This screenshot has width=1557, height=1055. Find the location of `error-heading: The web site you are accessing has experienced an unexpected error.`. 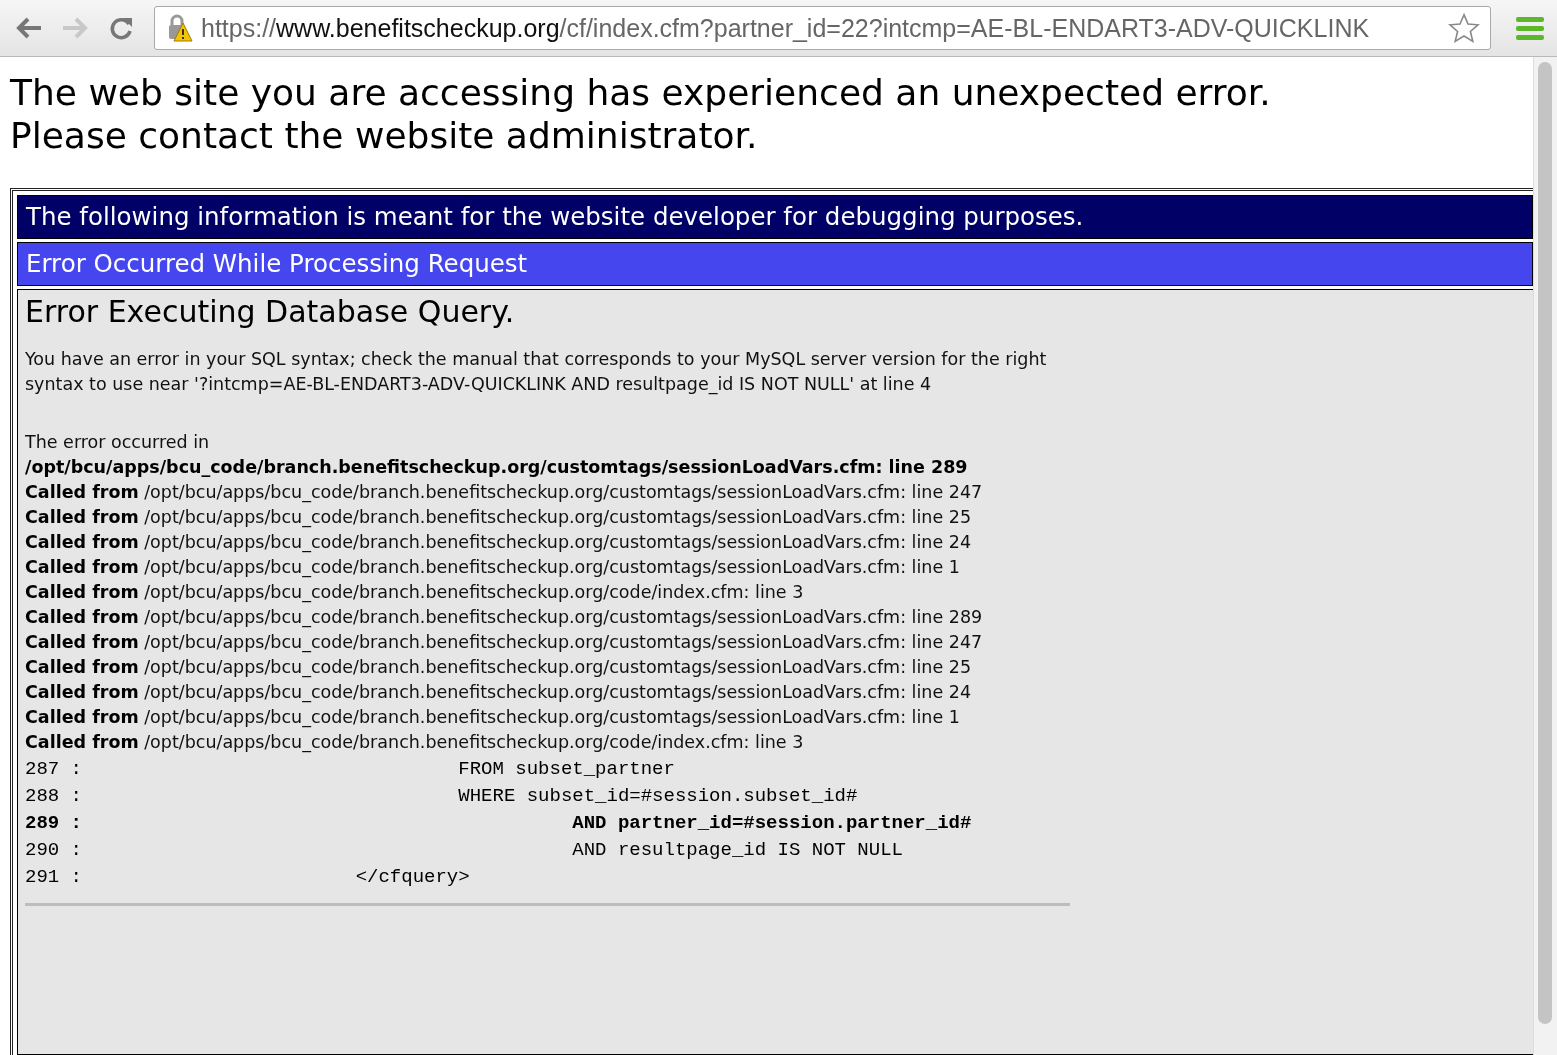

error-heading: The web site you are accessing has experienced an unexpected error. is located at coordinates (641, 92).